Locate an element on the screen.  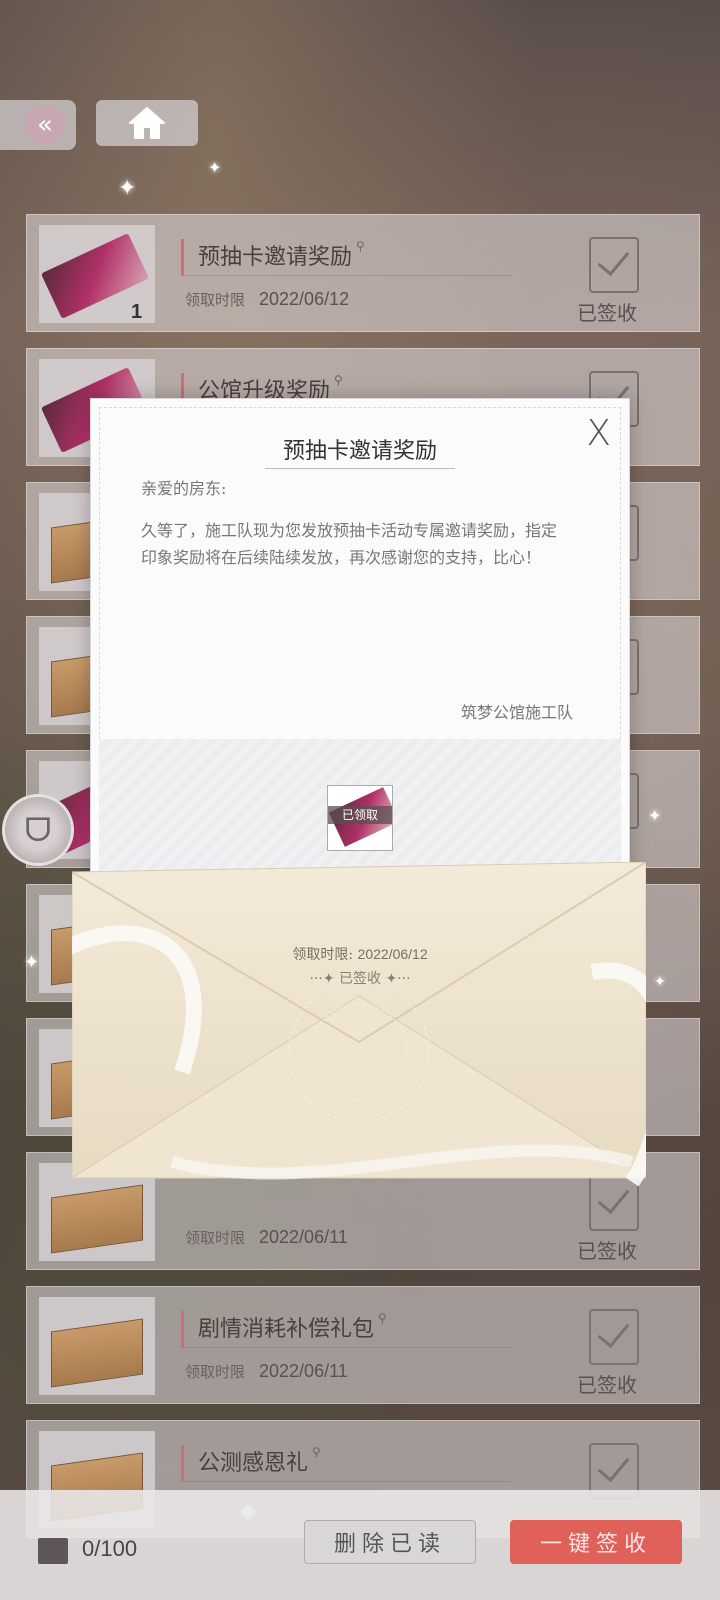
close-button: X is located at coordinates (598, 433).